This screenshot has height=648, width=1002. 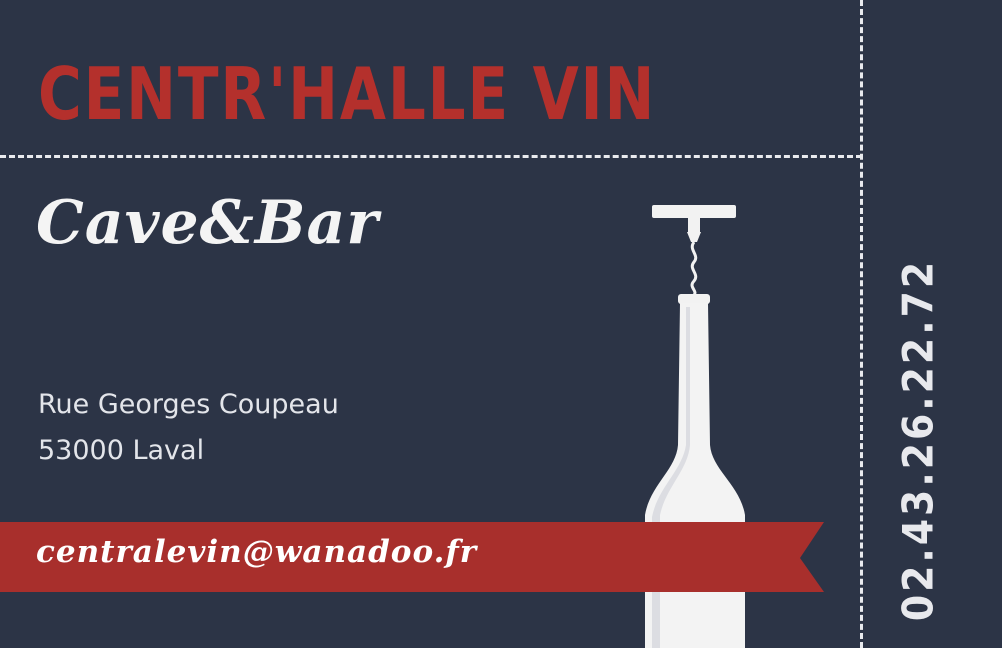 I want to click on address-city: 53000 Laval, so click(x=121, y=450).